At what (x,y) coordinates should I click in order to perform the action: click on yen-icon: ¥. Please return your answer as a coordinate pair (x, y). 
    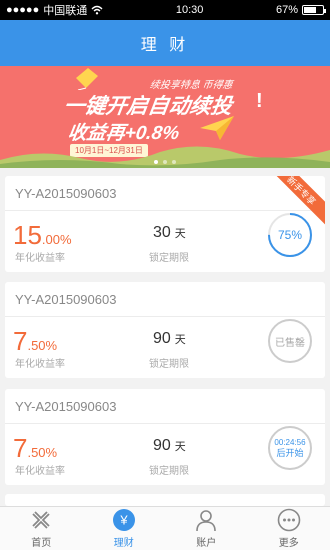
    Looking at the image, I should click on (123, 520).